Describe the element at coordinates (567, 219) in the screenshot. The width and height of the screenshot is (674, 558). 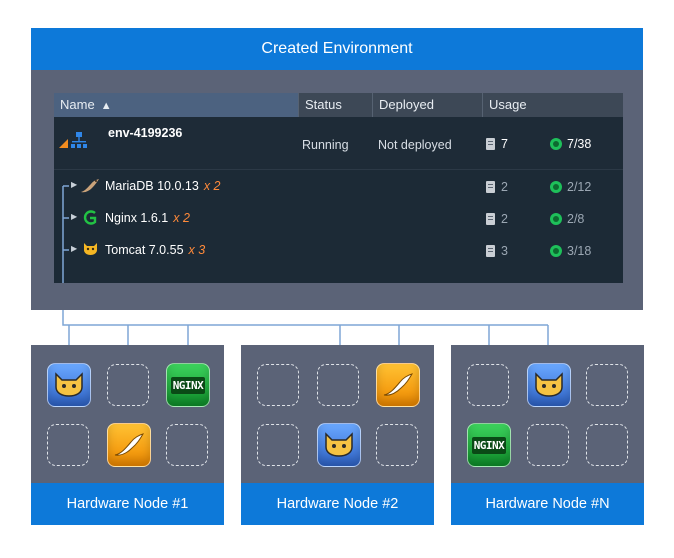
I see `node-cloudlets: 2/8` at that location.